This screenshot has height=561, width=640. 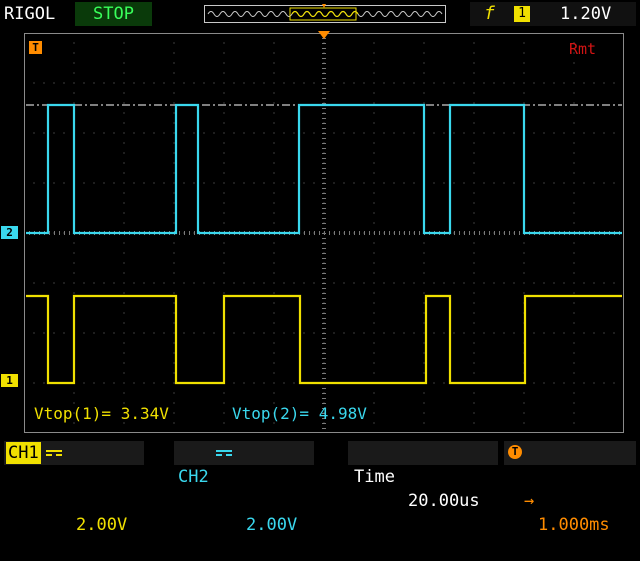 I want to click on ch1-ground-marker: 1, so click(x=9, y=380).